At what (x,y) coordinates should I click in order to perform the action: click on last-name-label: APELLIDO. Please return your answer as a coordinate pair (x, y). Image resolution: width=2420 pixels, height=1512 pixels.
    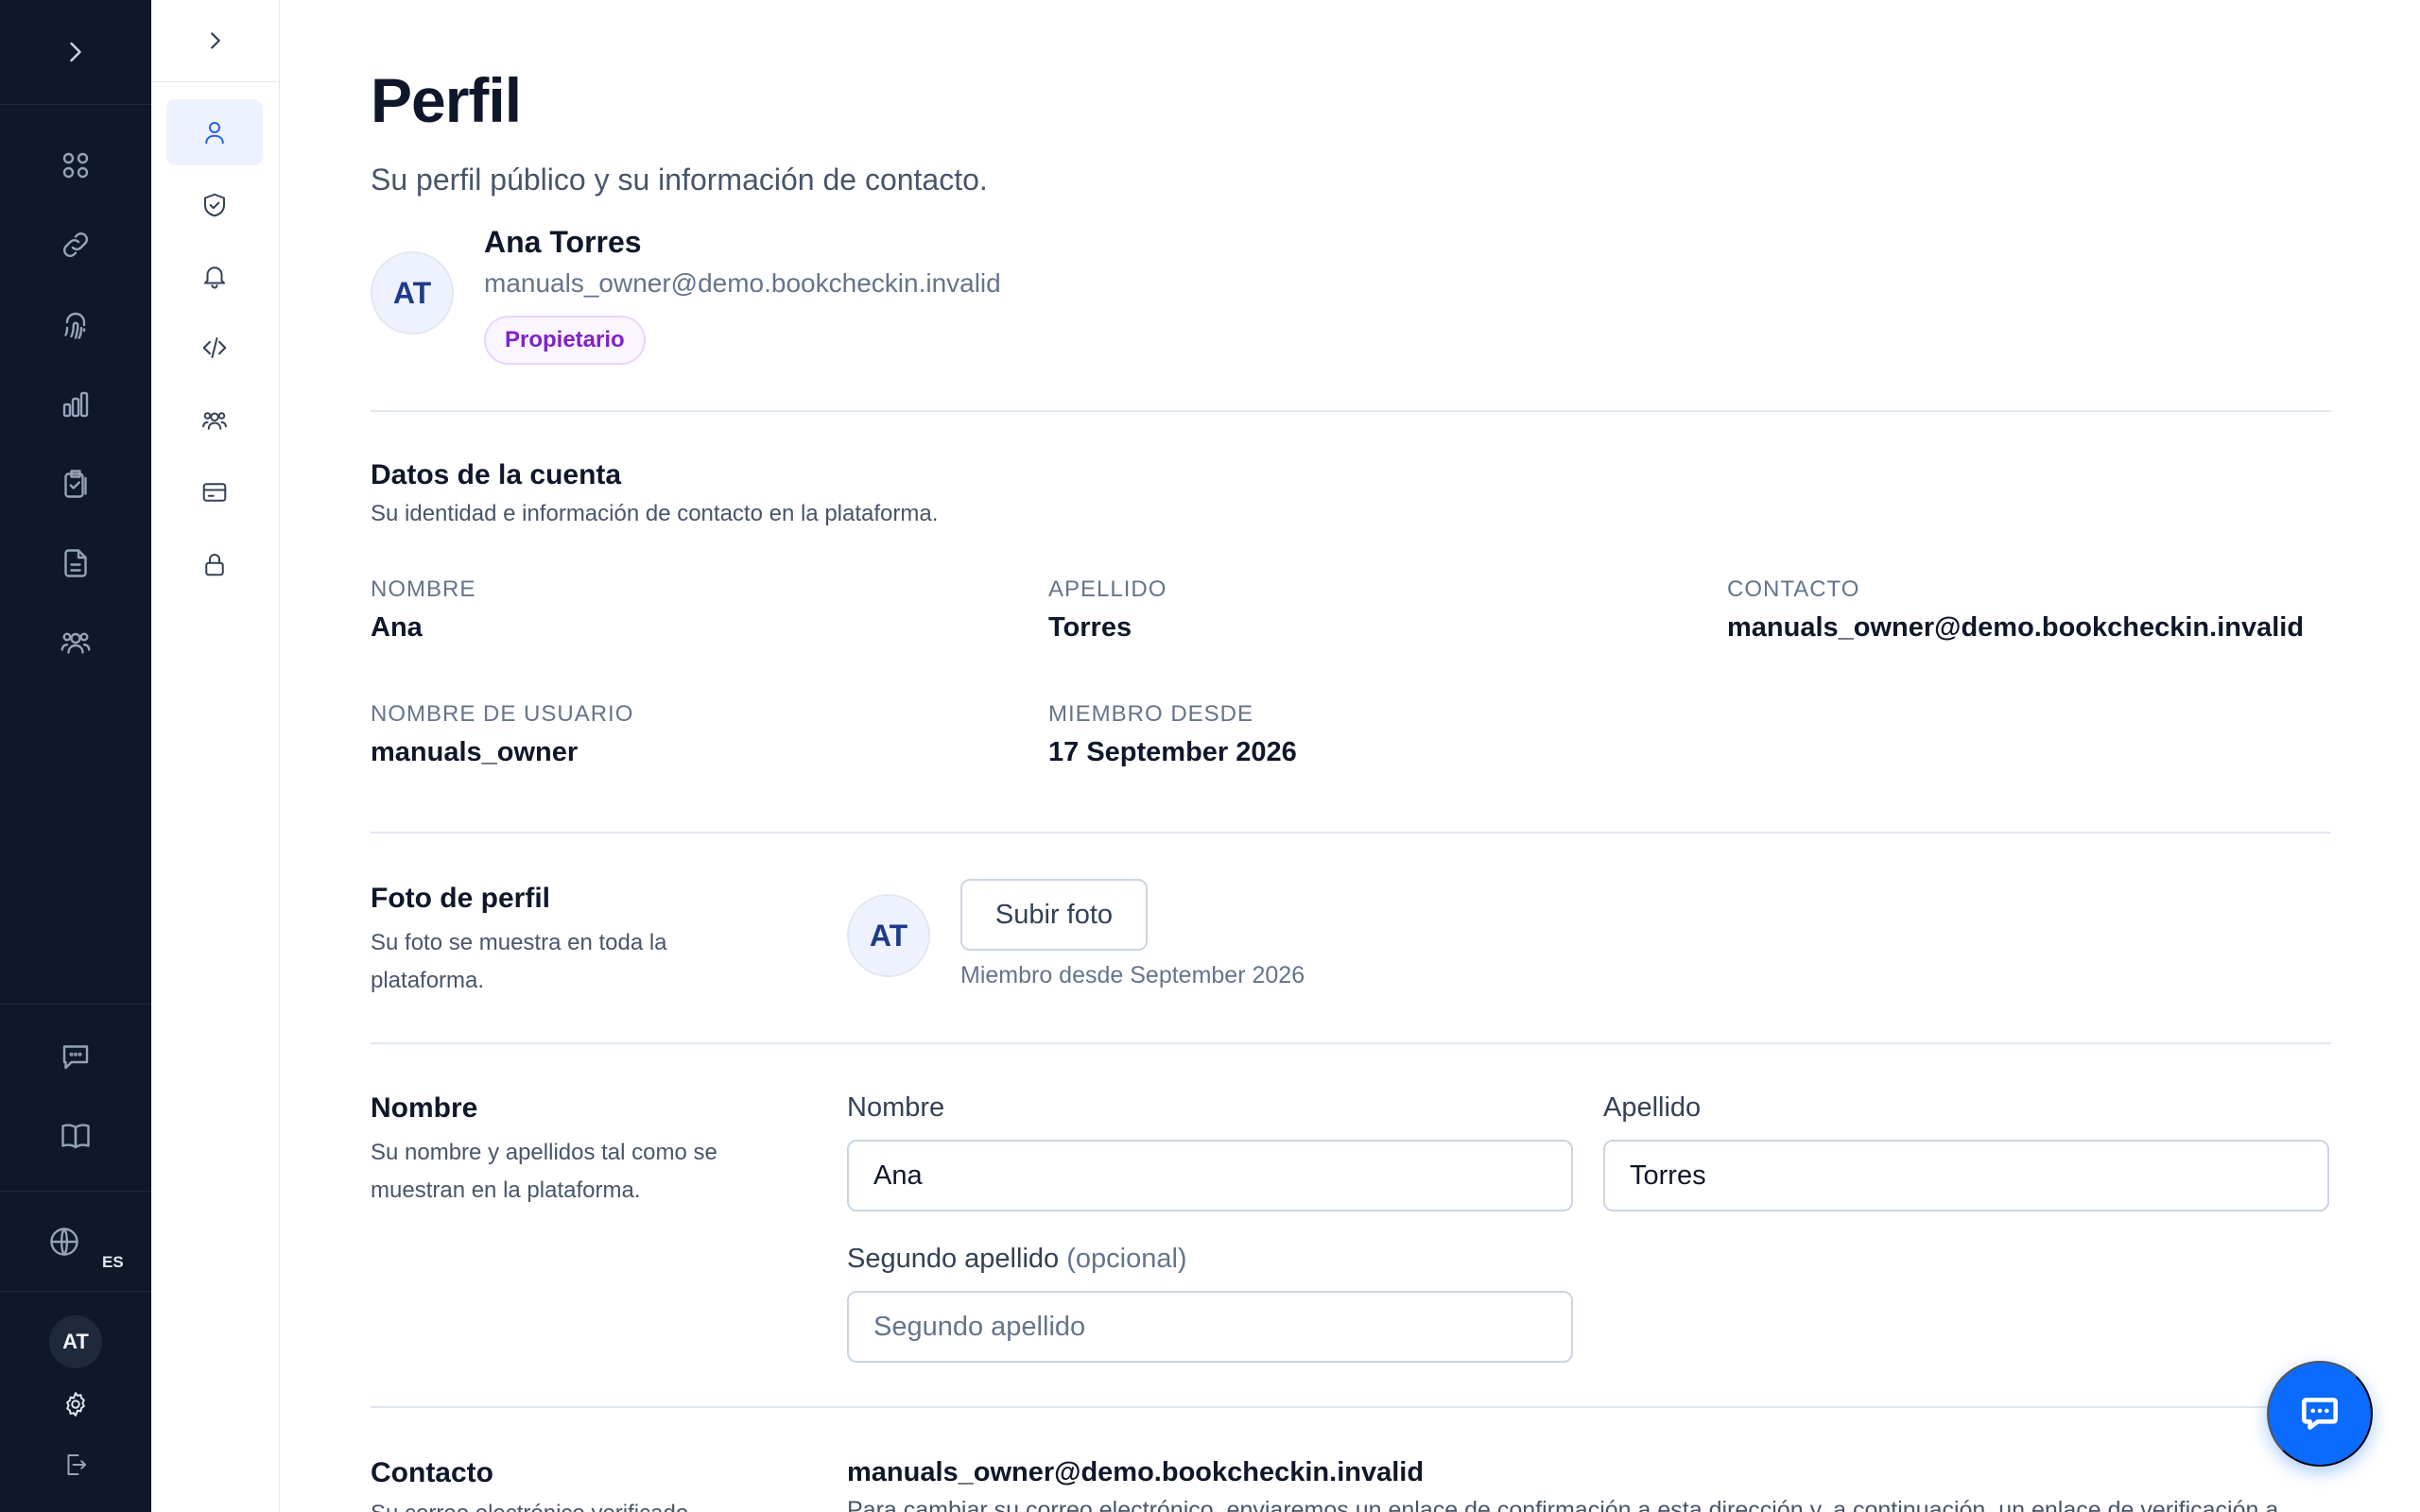
    Looking at the image, I should click on (1107, 589).